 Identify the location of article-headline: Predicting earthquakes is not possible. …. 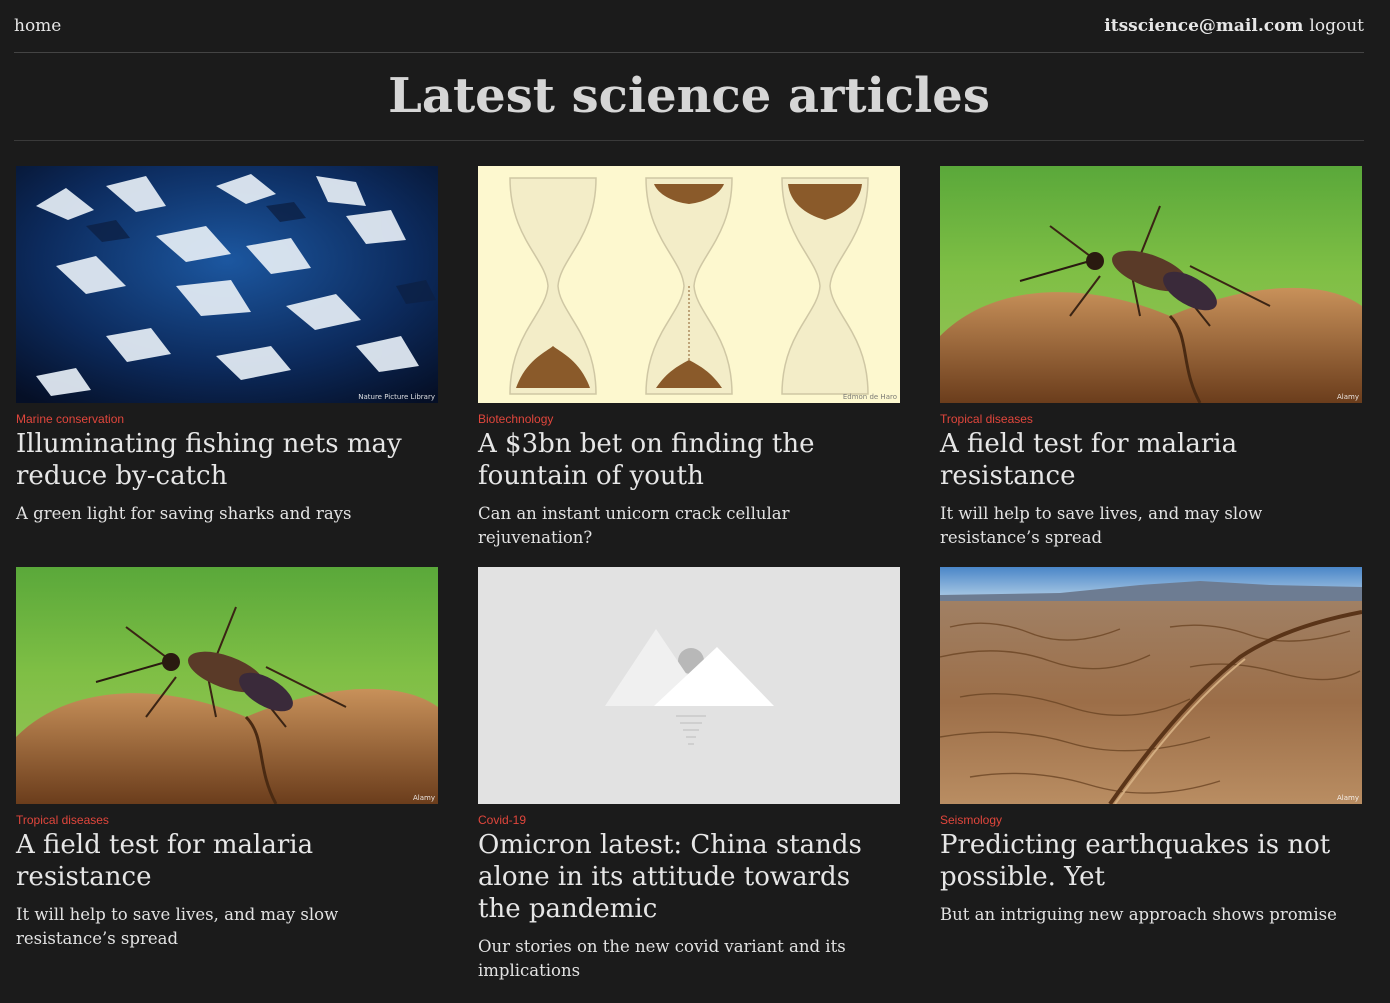
(1151, 861).